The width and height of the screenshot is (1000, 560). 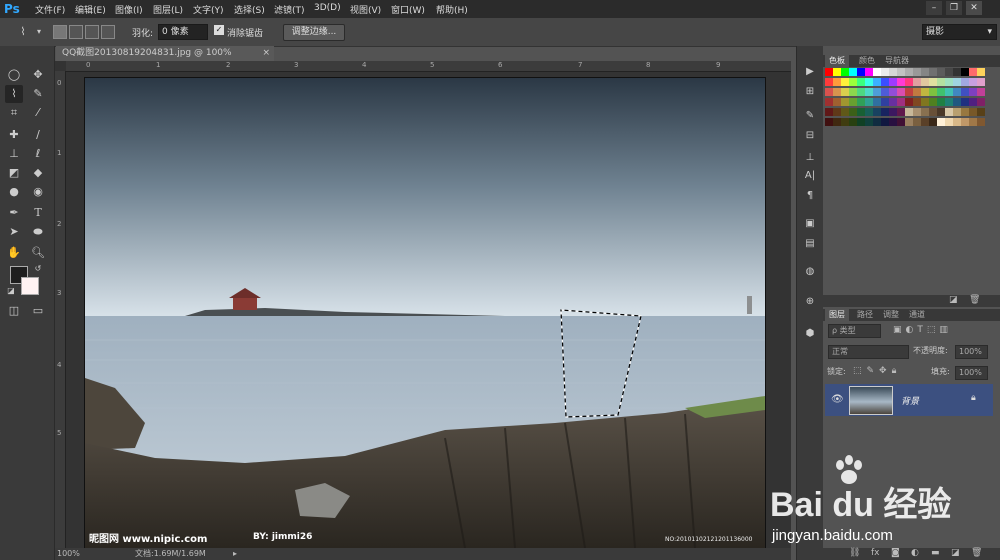 I want to click on tab-swatches: 色板, so click(x=837, y=61).